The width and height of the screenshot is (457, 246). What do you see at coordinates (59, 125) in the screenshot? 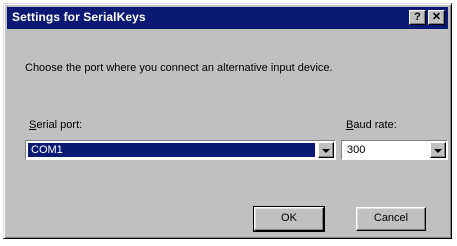
I see `serial-port-label-rest: erial port:` at bounding box center [59, 125].